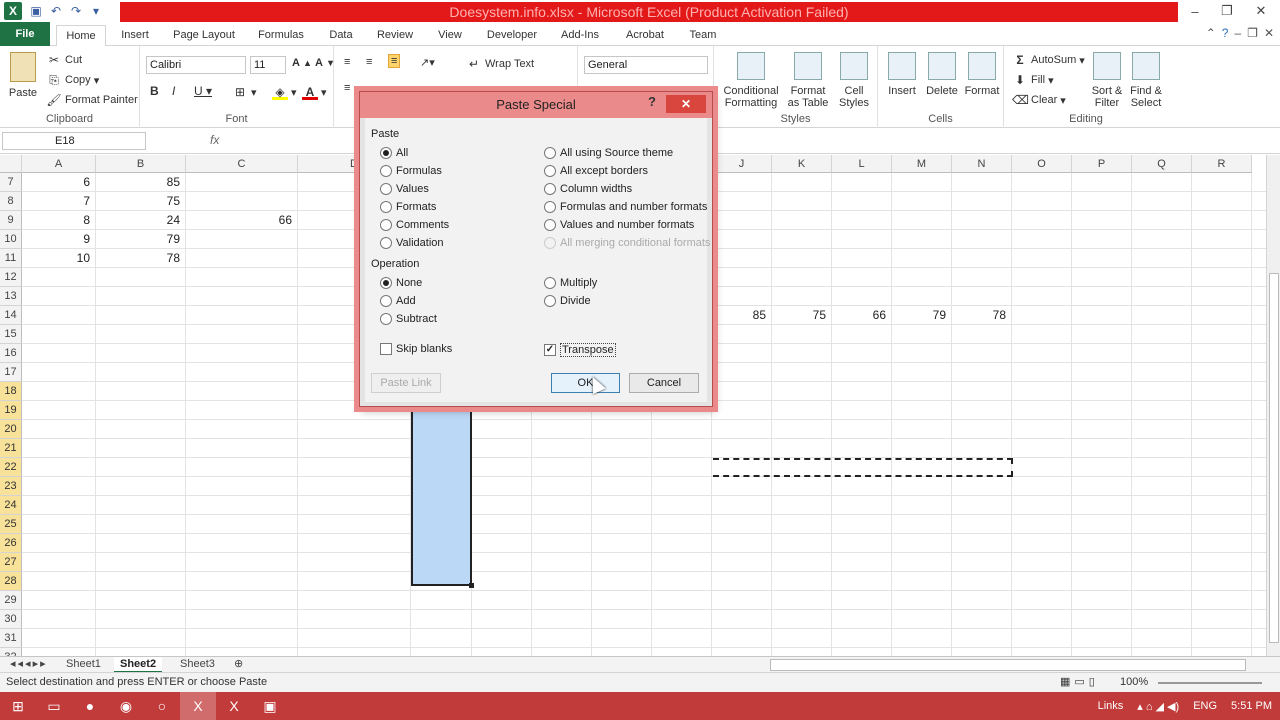  I want to click on row-header-24: 24, so click(11, 505).